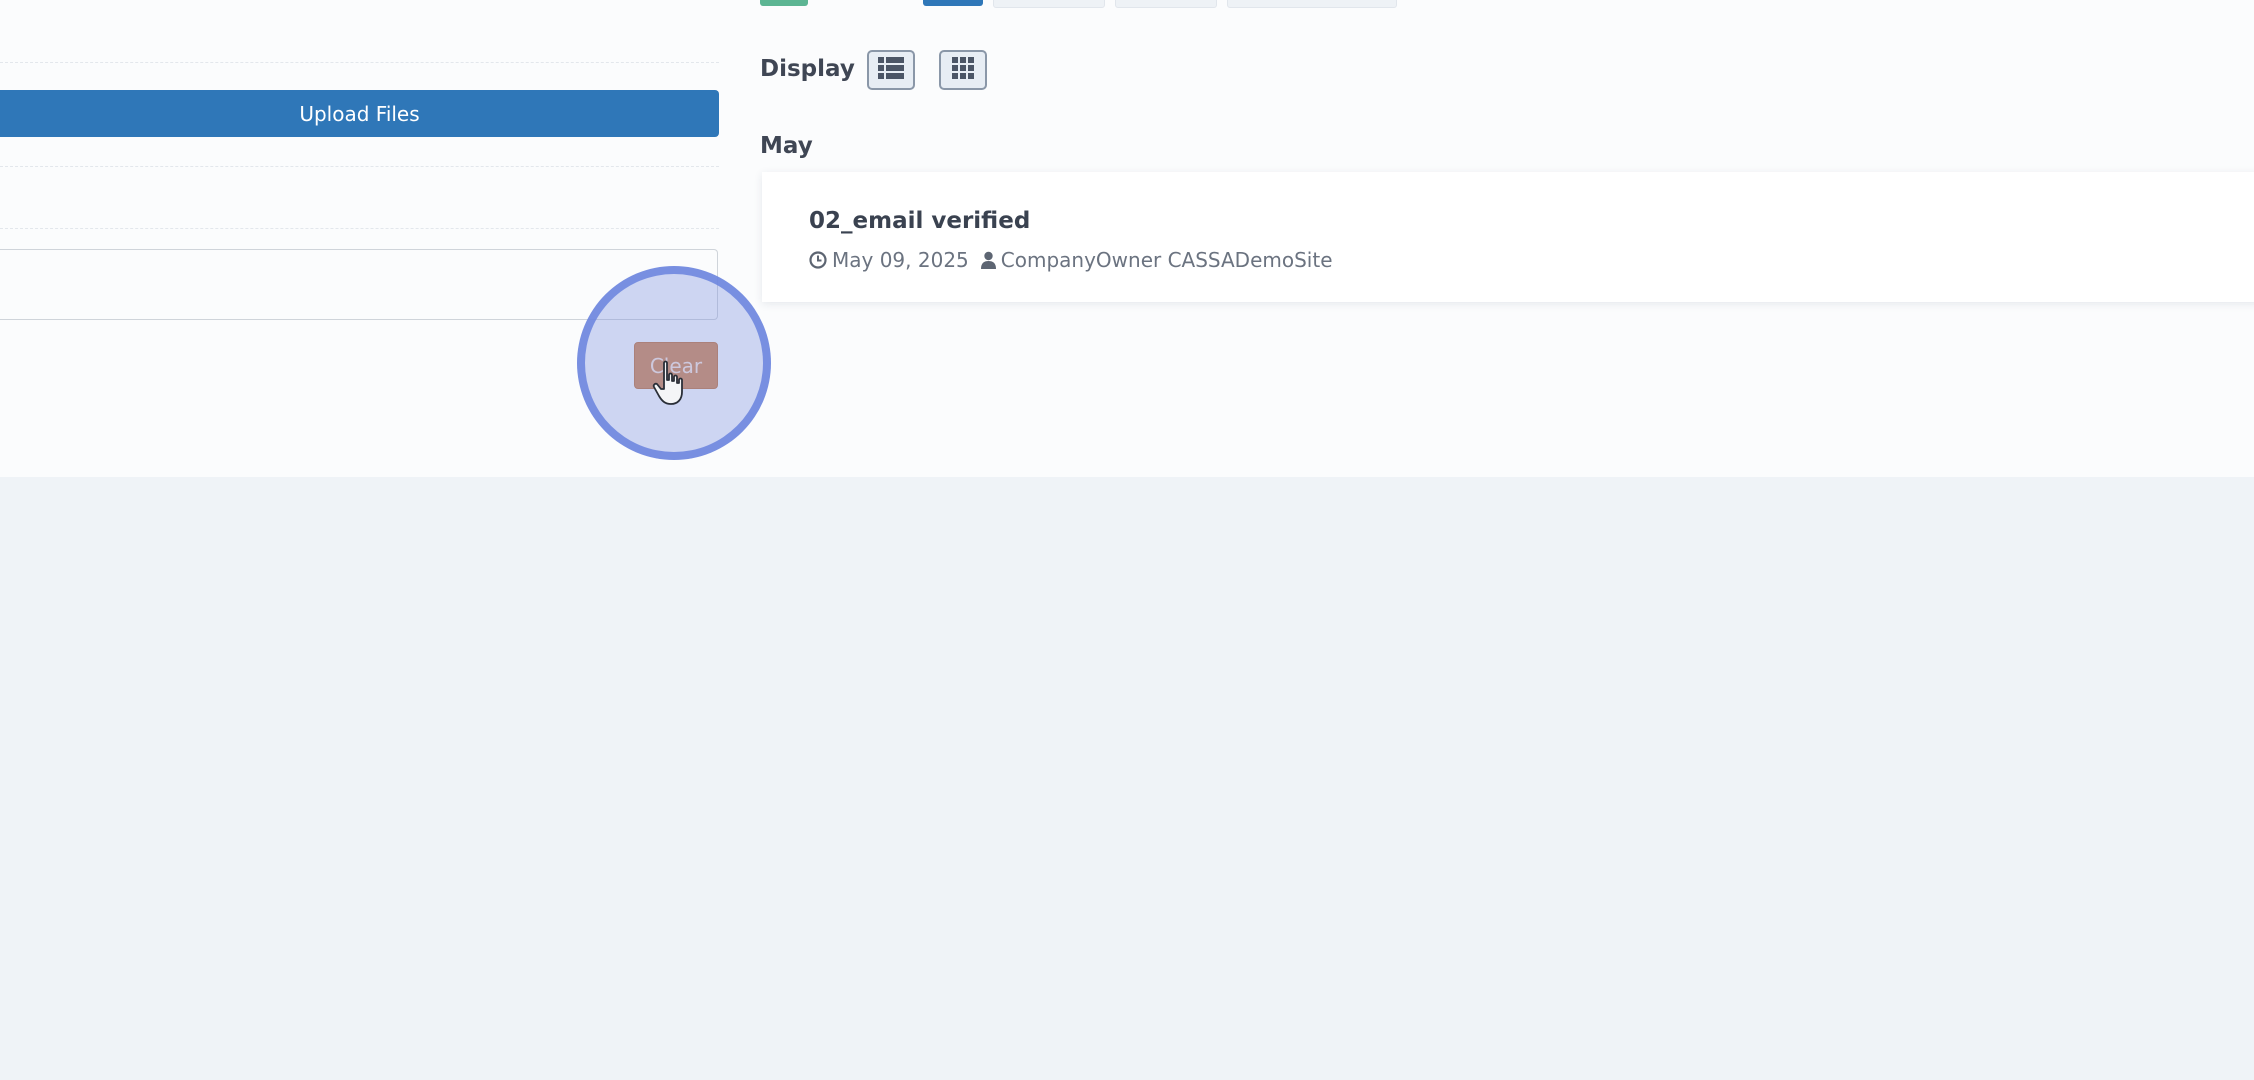  Describe the element at coordinates (988, 260) in the screenshot. I see `user-icon` at that location.